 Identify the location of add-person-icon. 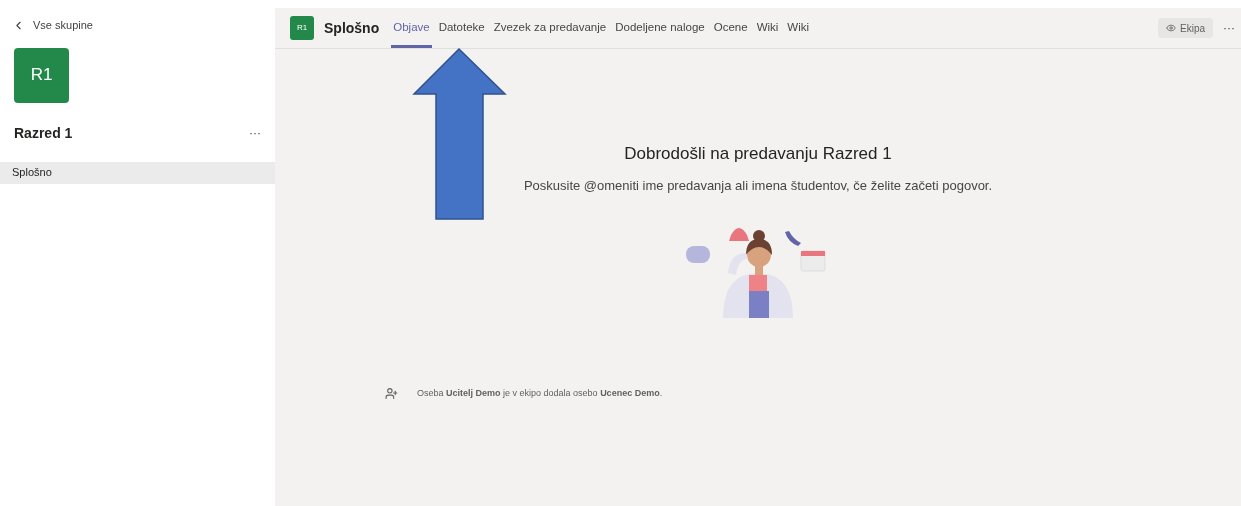
(391, 394).